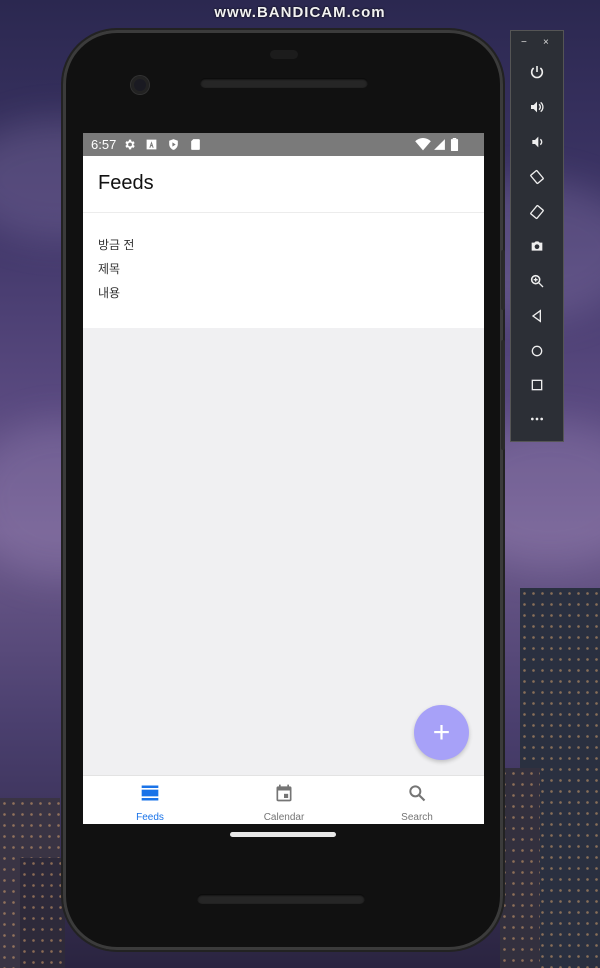 This screenshot has width=600, height=968. What do you see at coordinates (503, 395) in the screenshot?
I see `volume-side-button` at bounding box center [503, 395].